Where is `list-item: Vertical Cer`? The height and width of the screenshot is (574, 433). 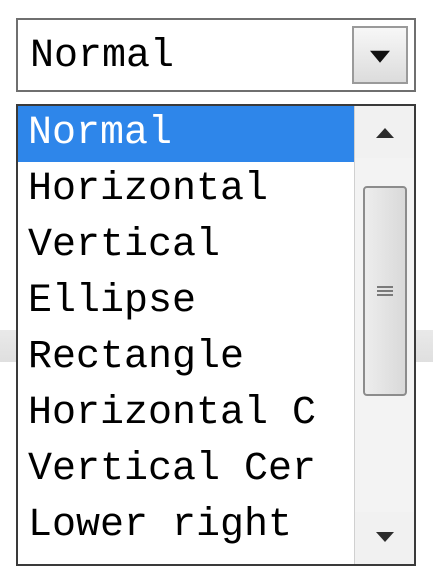 list-item: Vertical Cer is located at coordinates (187, 470).